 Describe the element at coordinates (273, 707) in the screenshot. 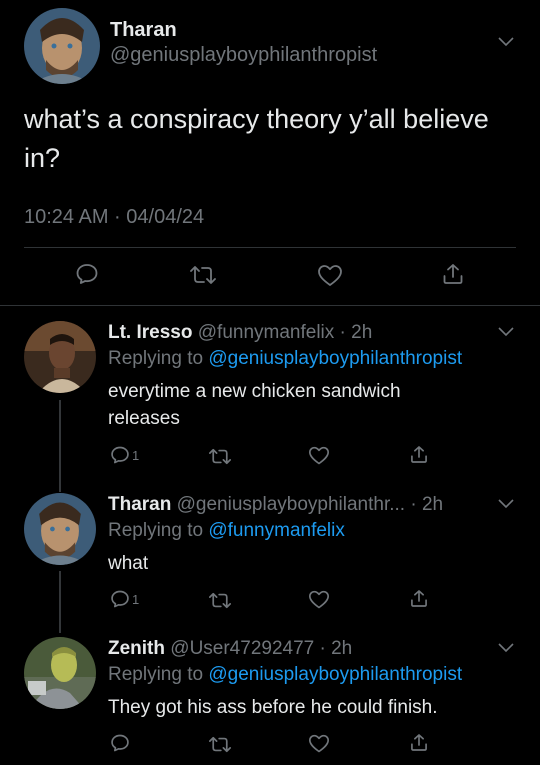

I see `reply-text-line1: They got his ass before he could finish.` at that location.